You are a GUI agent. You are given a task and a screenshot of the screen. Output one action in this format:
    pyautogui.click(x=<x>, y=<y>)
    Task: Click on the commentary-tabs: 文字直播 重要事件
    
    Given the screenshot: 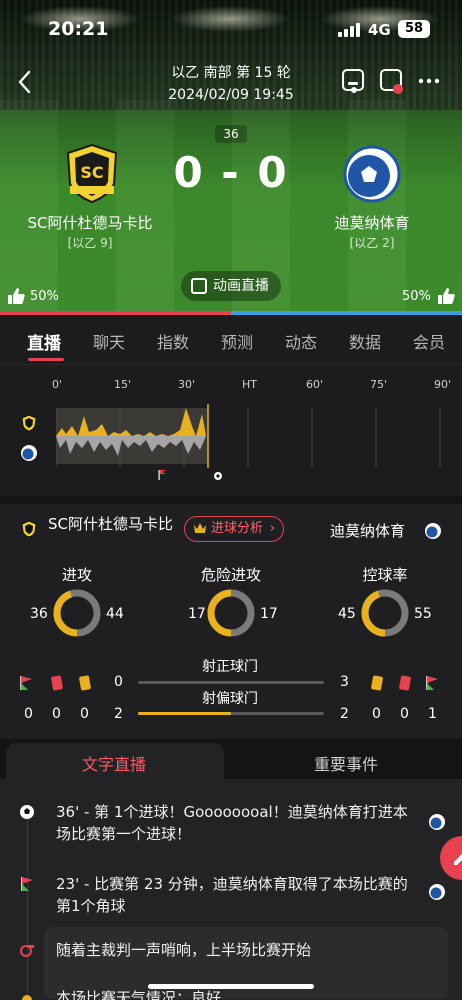 What is the action you would take?
    pyautogui.click(x=231, y=759)
    